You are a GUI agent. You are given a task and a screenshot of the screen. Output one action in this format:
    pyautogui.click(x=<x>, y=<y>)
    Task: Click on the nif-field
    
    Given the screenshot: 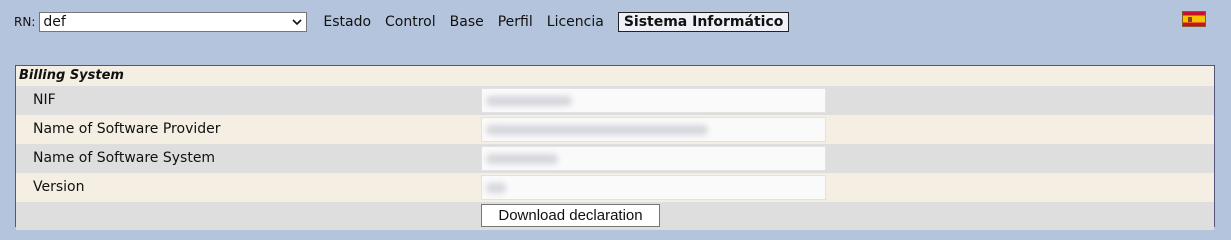 What is the action you would take?
    pyautogui.click(x=653, y=100)
    